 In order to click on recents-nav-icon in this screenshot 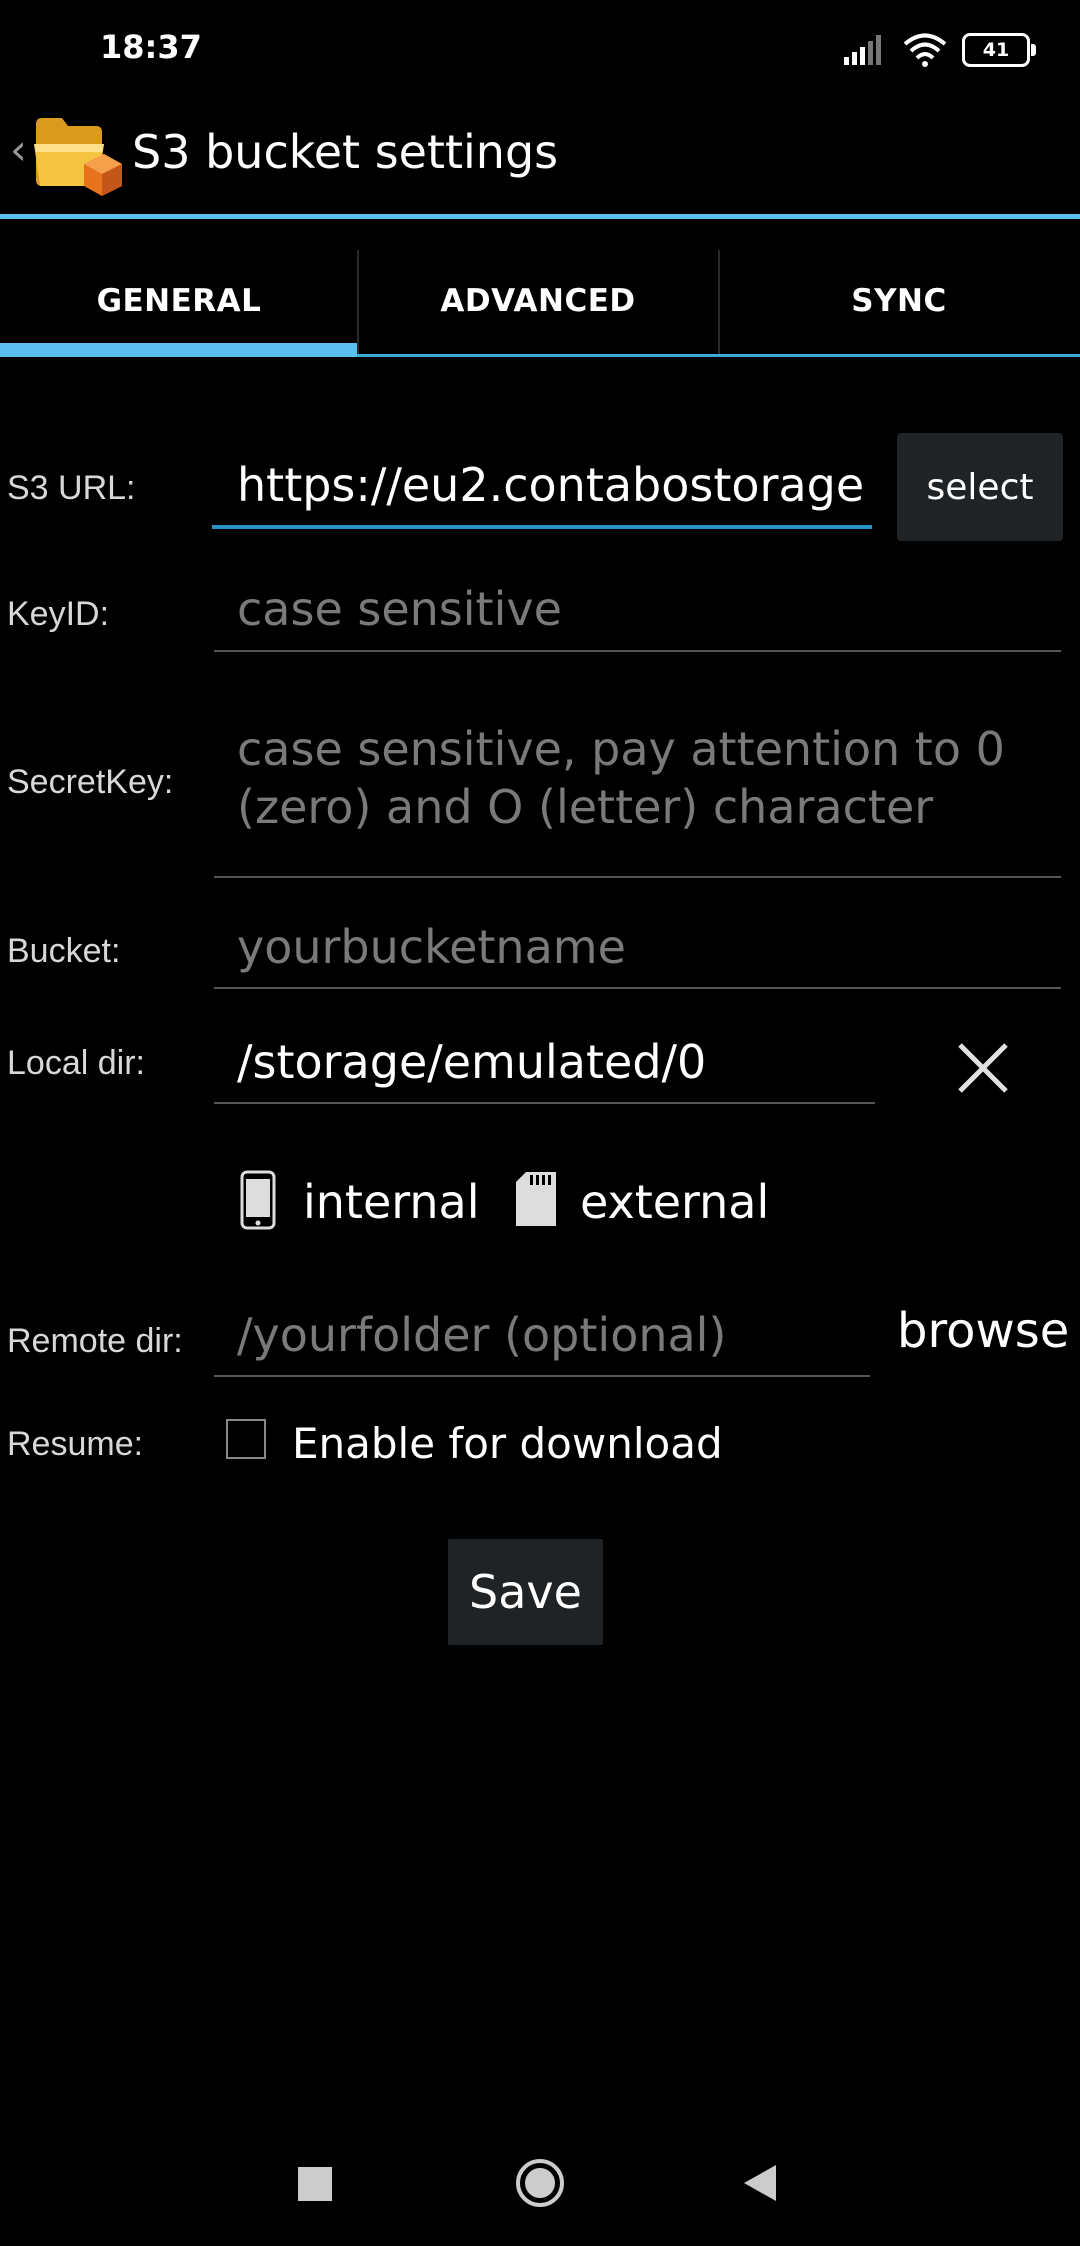, I will do `click(315, 2184)`.